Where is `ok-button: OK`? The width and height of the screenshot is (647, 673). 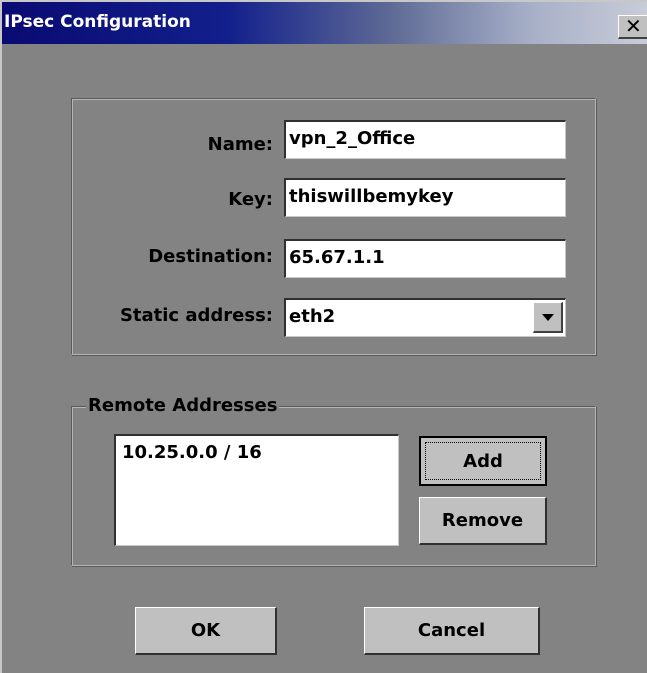
ok-button: OK is located at coordinates (206, 631).